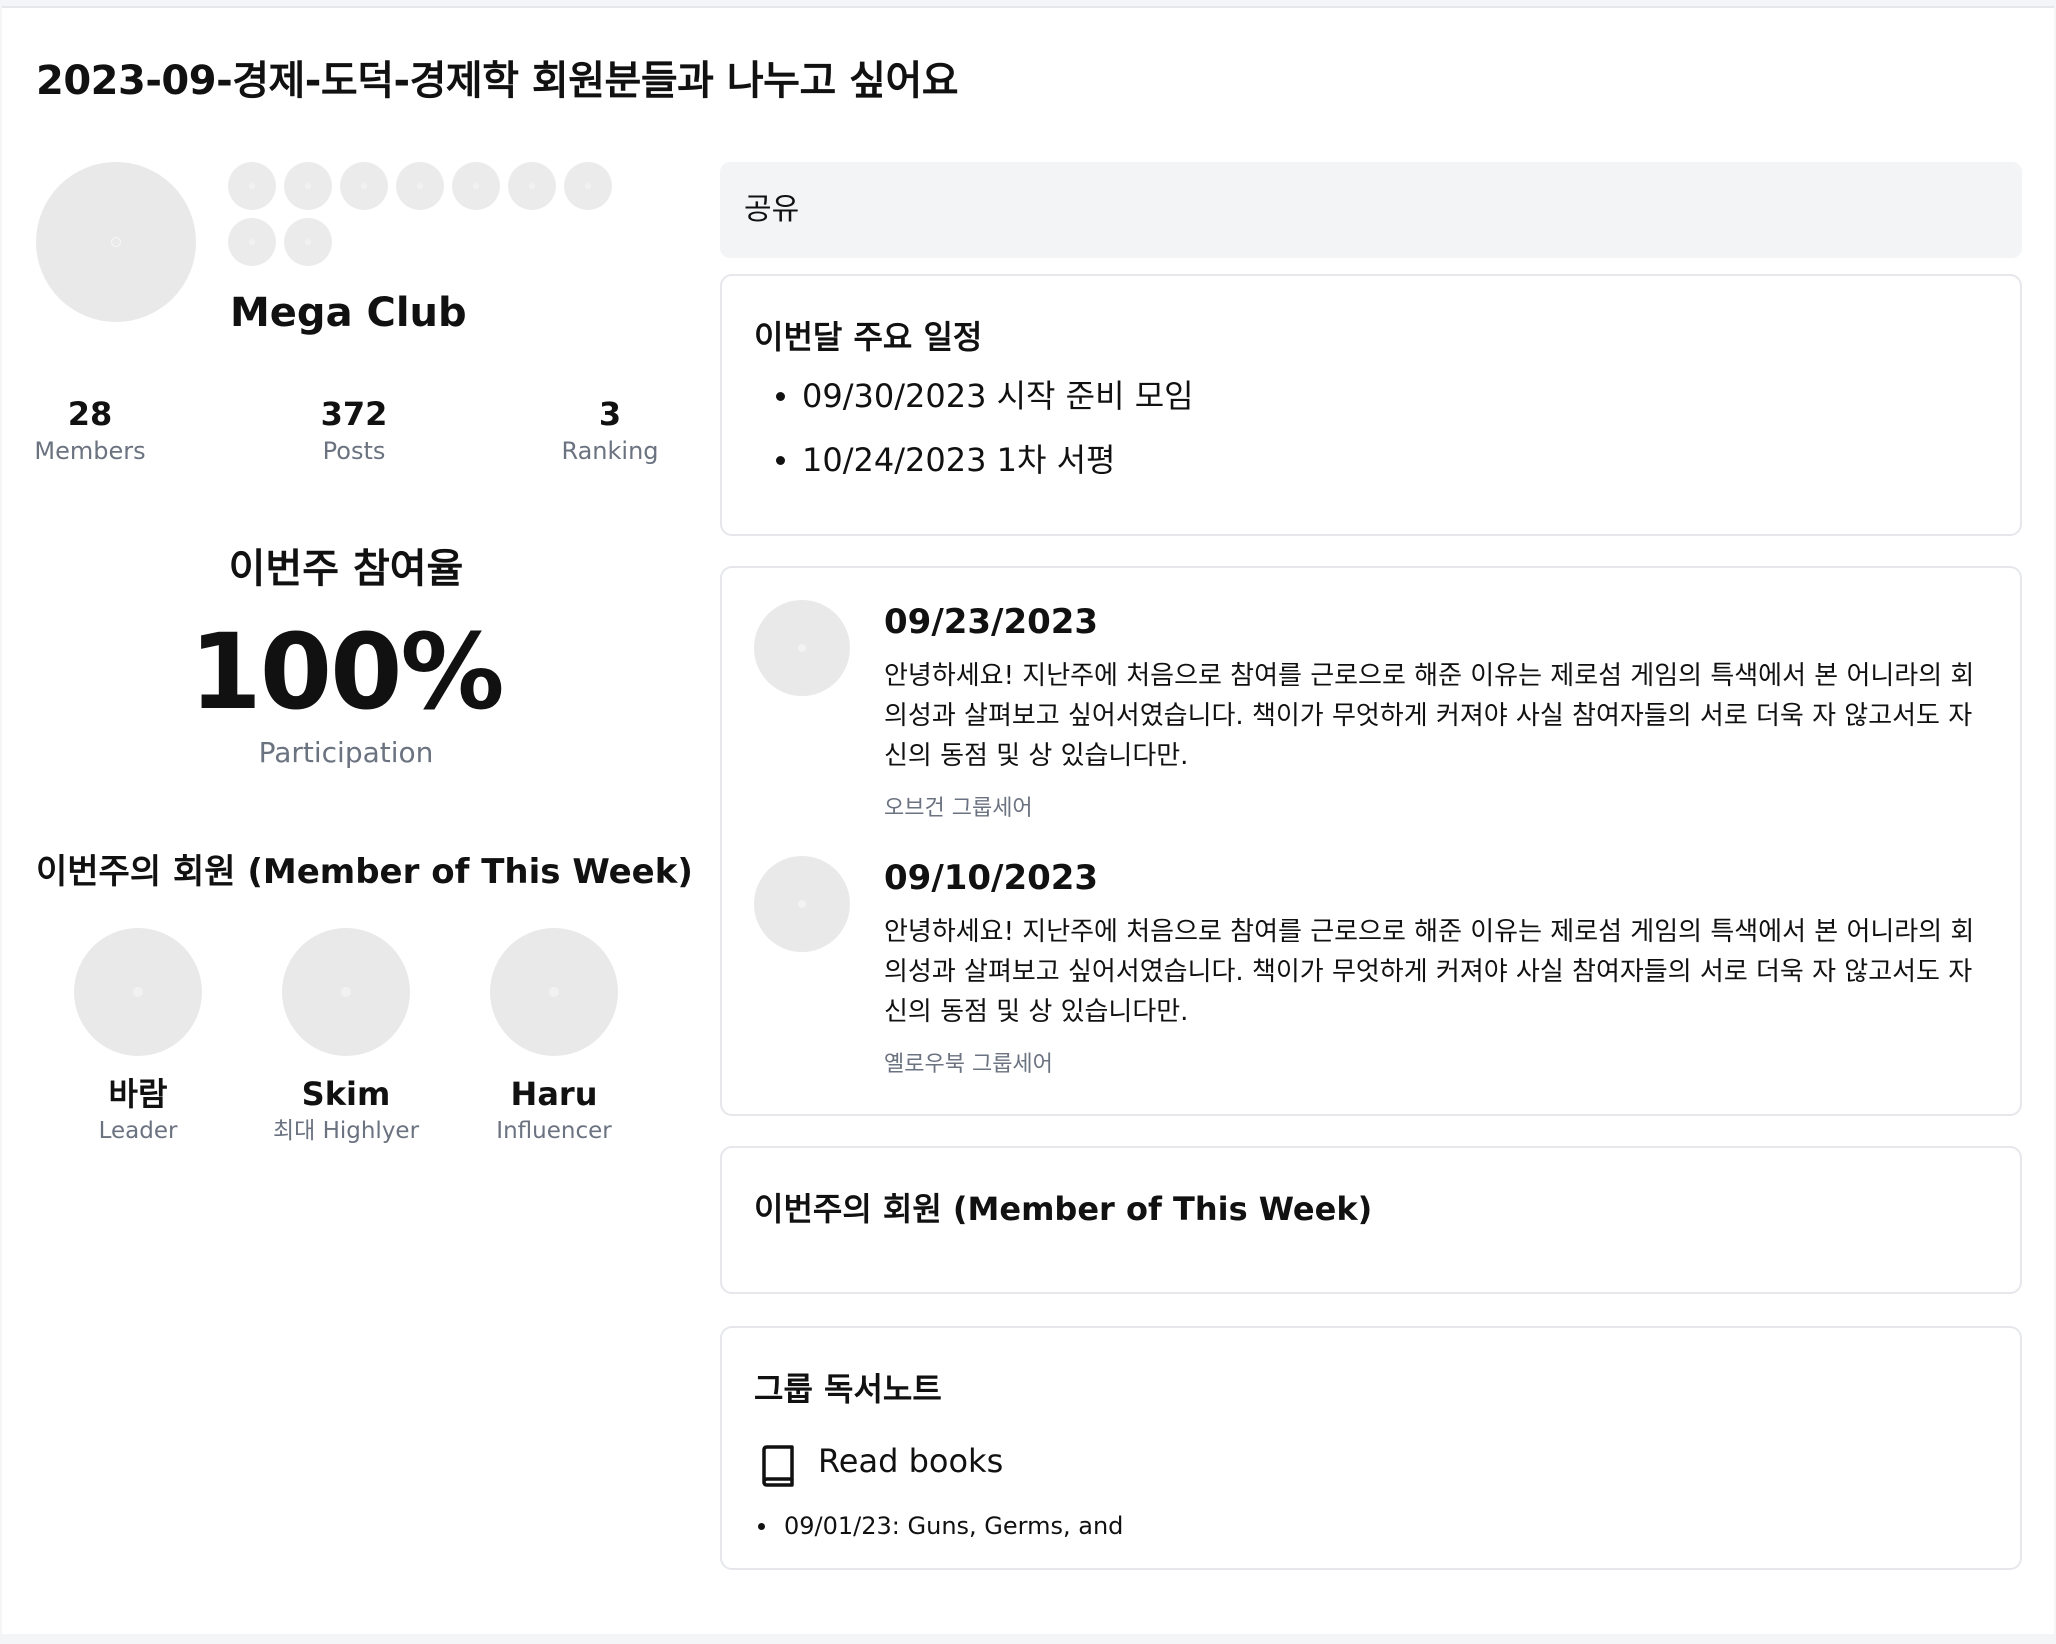 Image resolution: width=2056 pixels, height=1644 pixels. Describe the element at coordinates (958, 806) in the screenshot. I see `post-author: 오브건 그룹세어` at that location.